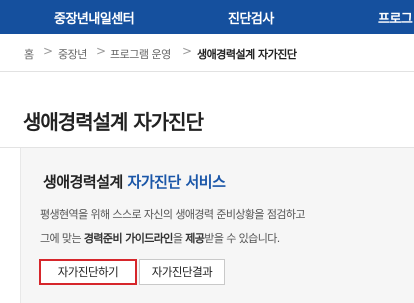 The height and width of the screenshot is (303, 414). I want to click on breadcrumb: 홈 > 중장년 > 프로그램 운영 > 생애경력설계 자가진단, so click(207, 53).